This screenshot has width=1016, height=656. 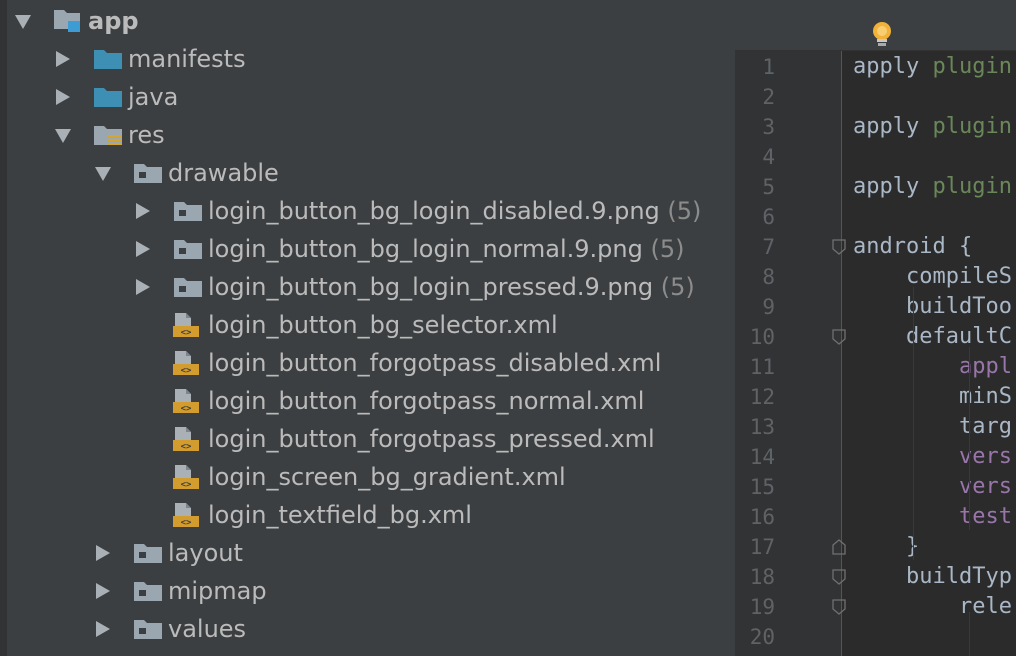 I want to click on tree-row-label: drawable, so click(x=223, y=173).